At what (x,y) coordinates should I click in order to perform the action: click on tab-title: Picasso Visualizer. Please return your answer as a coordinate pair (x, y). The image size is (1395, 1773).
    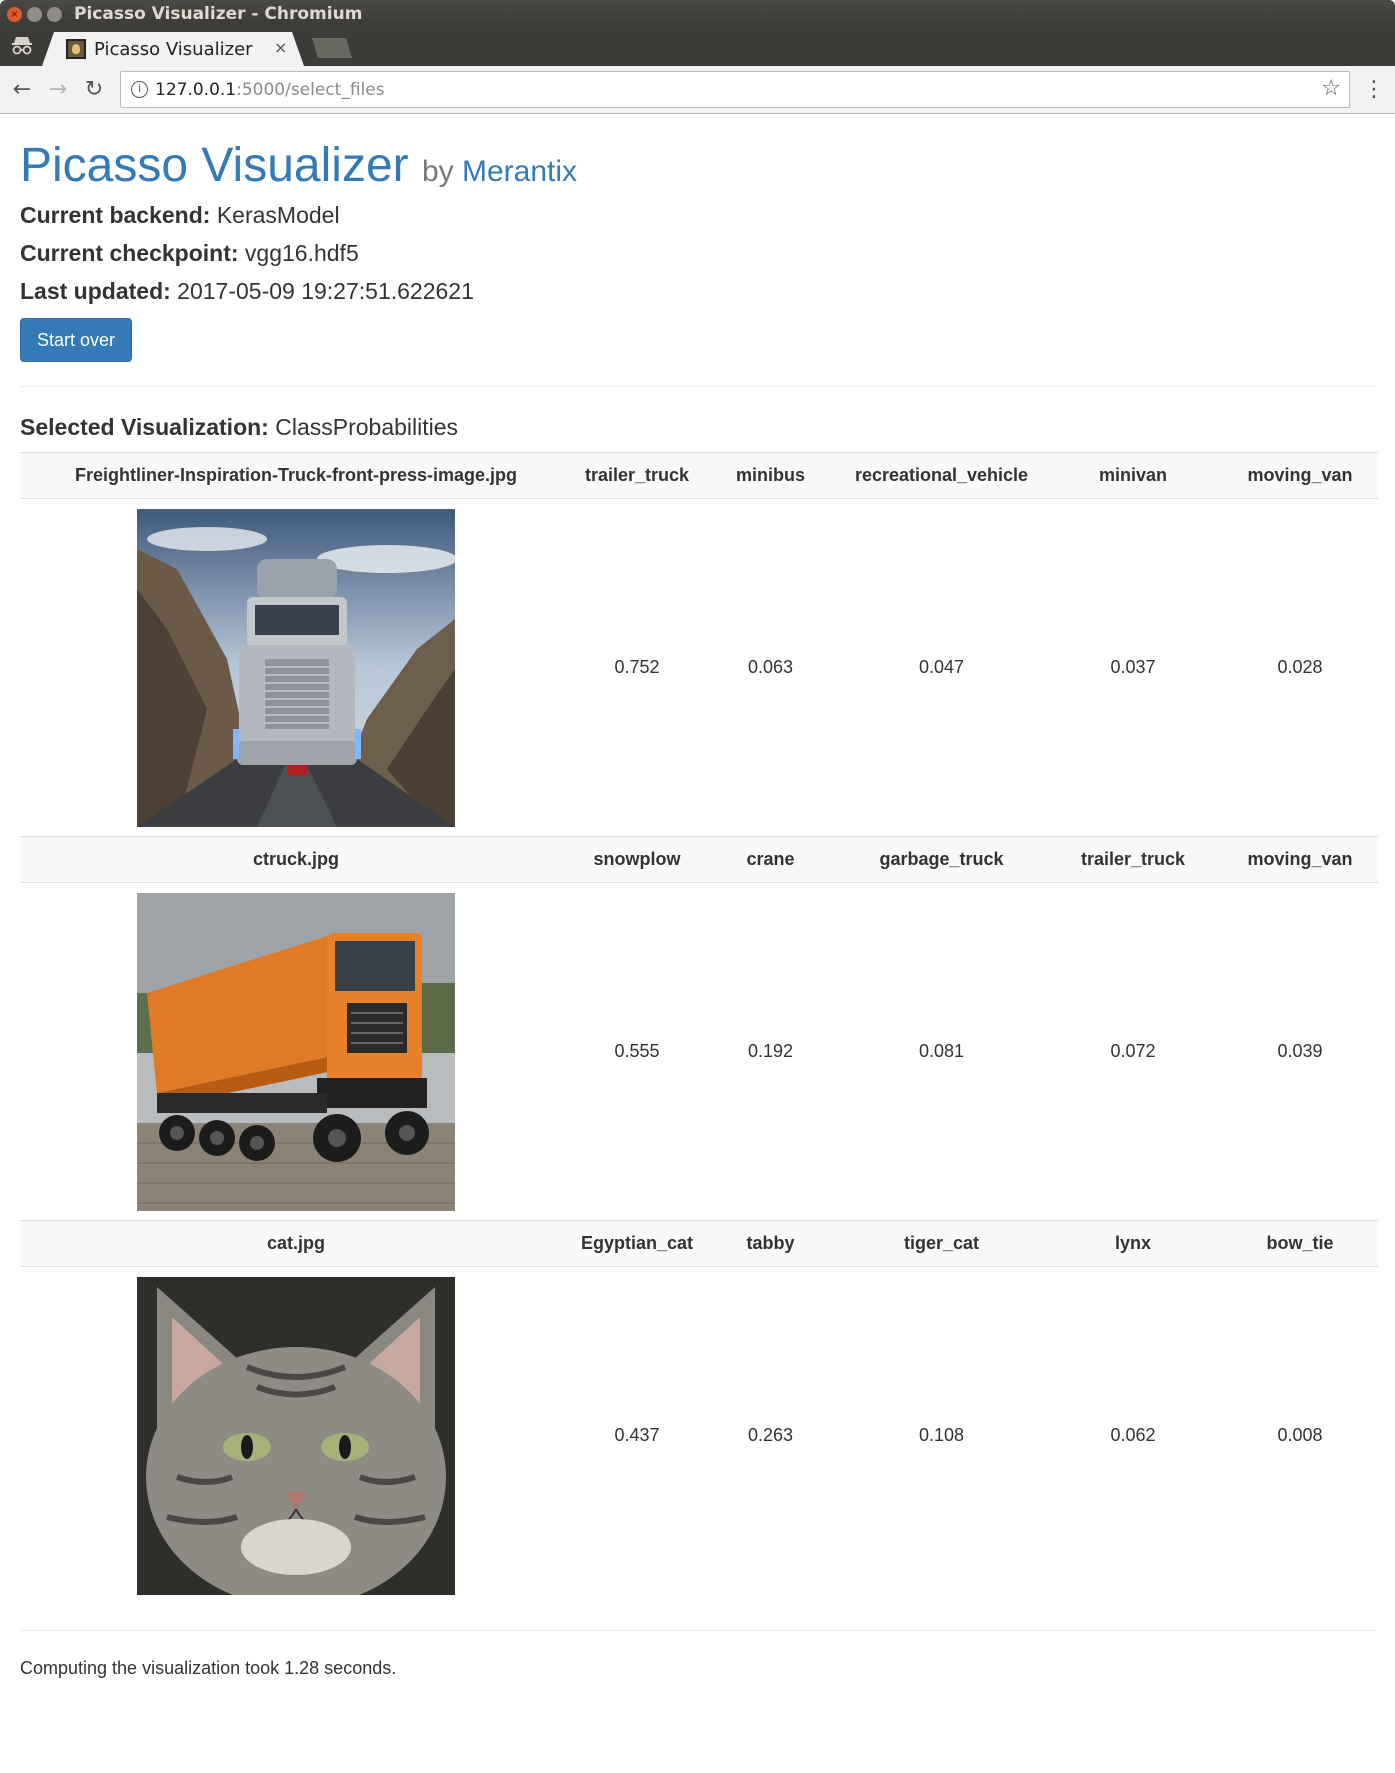
    Looking at the image, I should click on (173, 49).